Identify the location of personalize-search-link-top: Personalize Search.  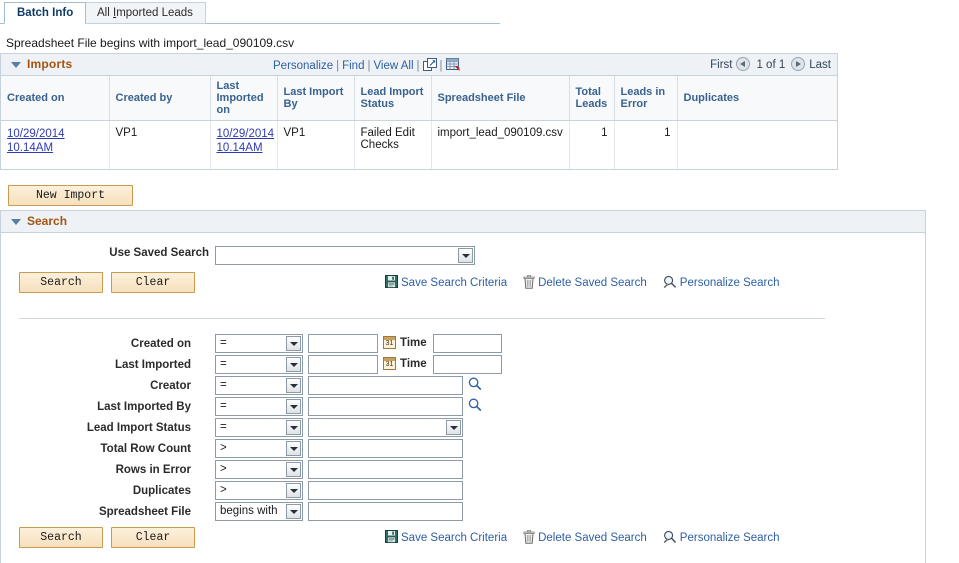
(730, 283).